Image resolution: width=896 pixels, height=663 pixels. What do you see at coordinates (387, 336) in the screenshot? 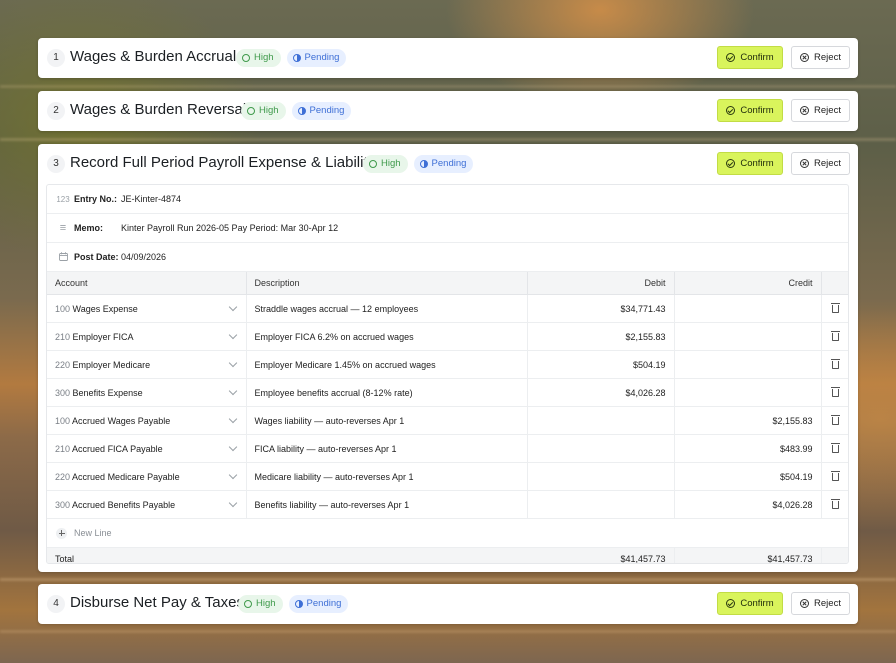
I see `description-cell: Employer FICA 6.2% on accrued wages` at bounding box center [387, 336].